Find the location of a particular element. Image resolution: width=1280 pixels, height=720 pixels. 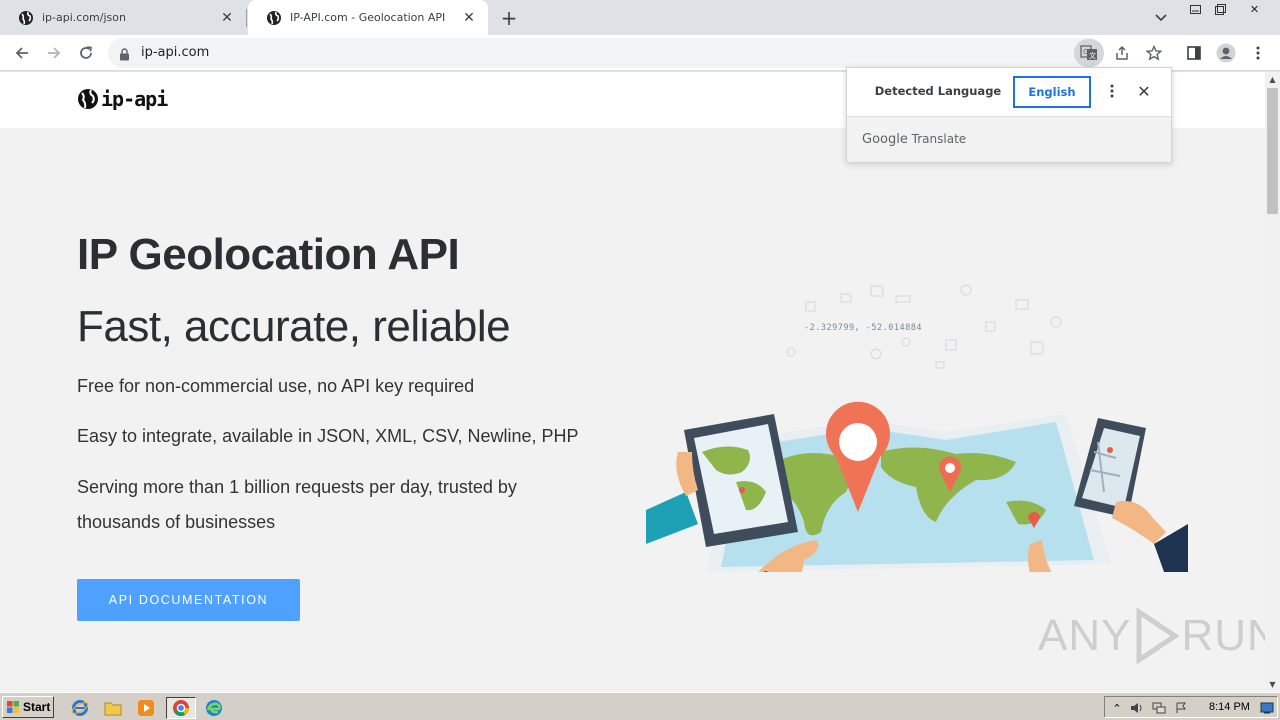

tab-search-chevron-icon is located at coordinates (1161, 18).